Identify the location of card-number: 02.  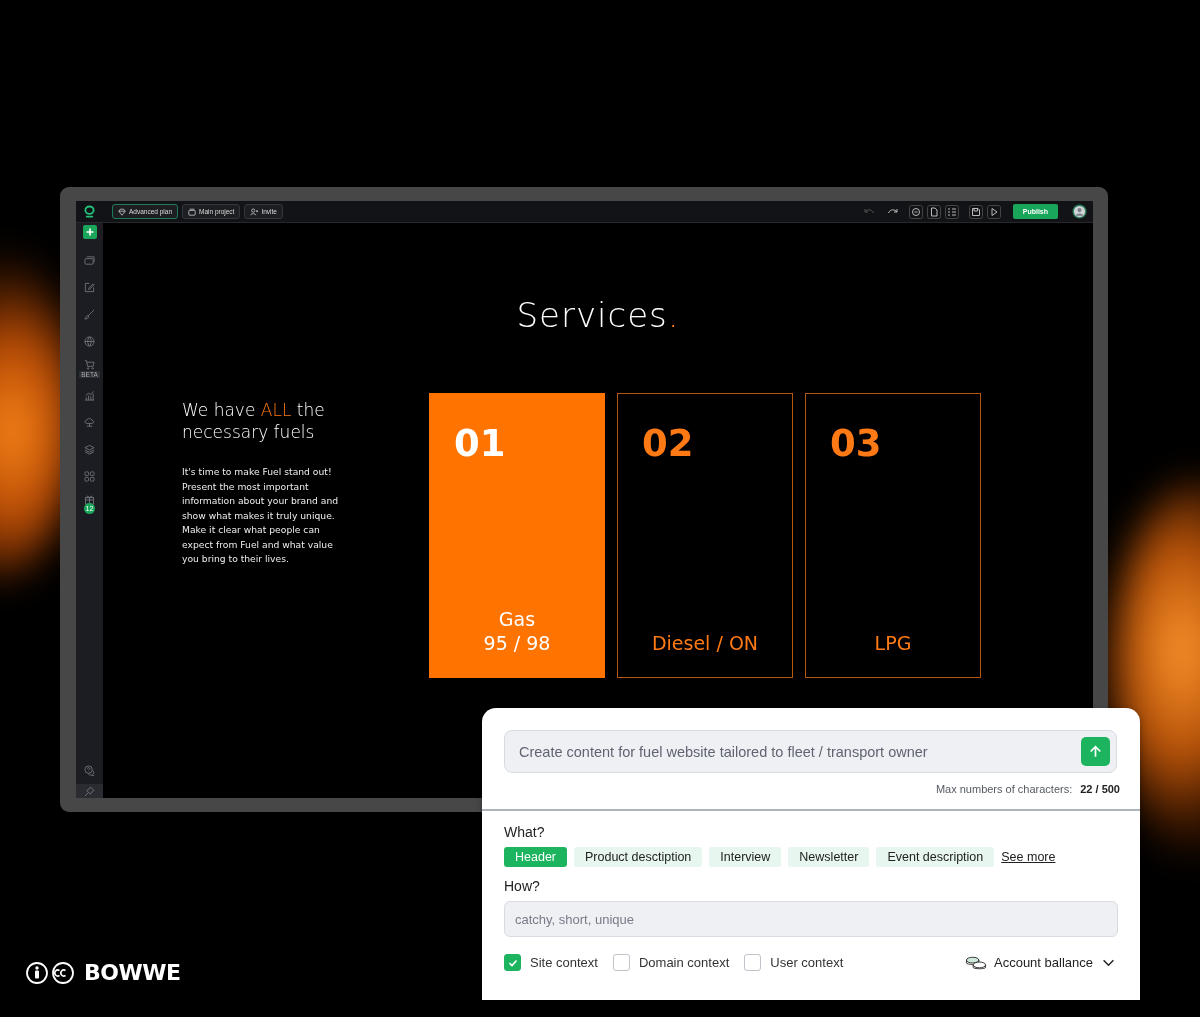
(668, 444).